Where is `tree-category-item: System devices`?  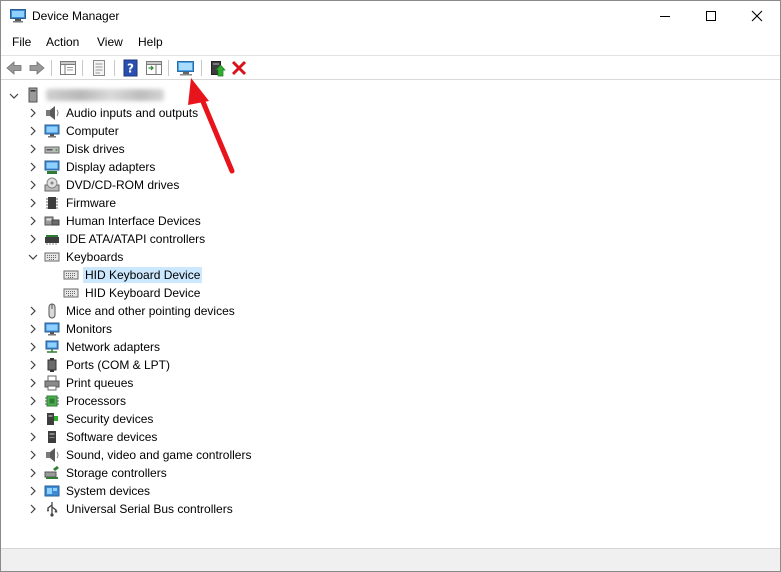 tree-category-item: System devices is located at coordinates (390, 491).